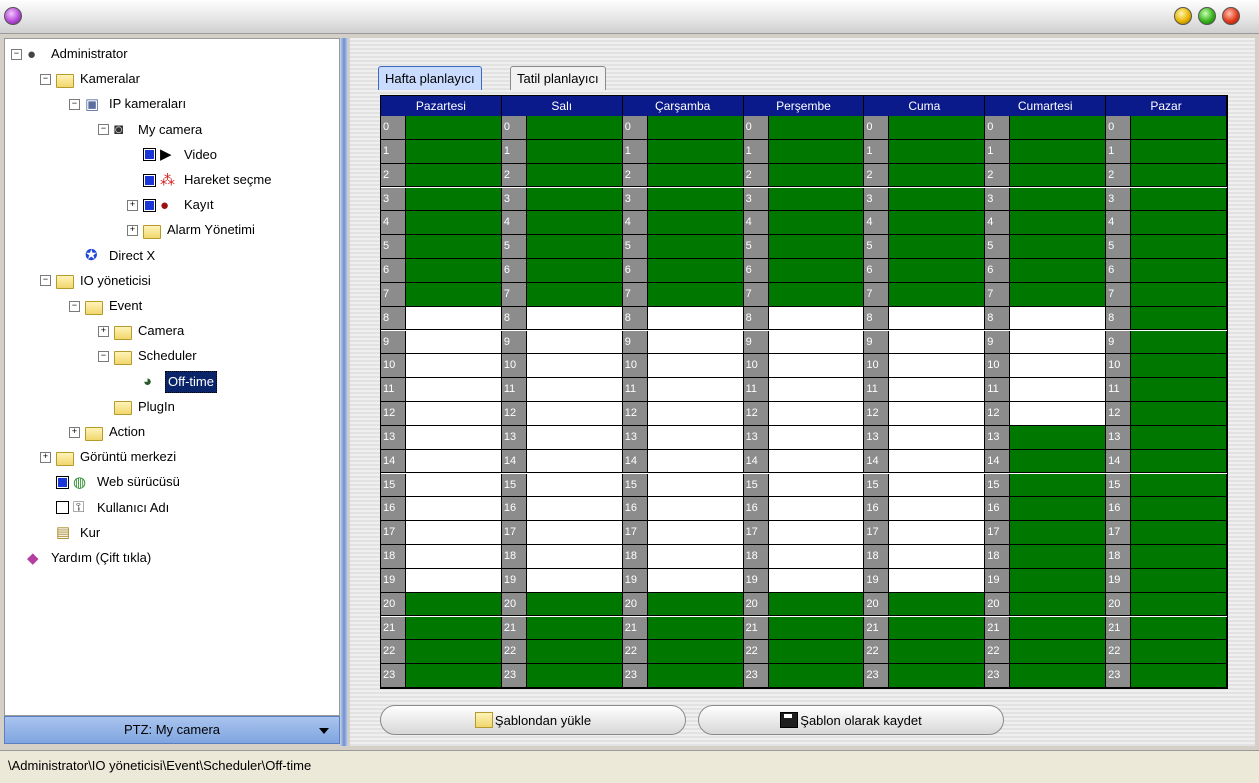 The image size is (1259, 783). I want to click on tree-item-kayit: + ● Kayıt, so click(171, 205).